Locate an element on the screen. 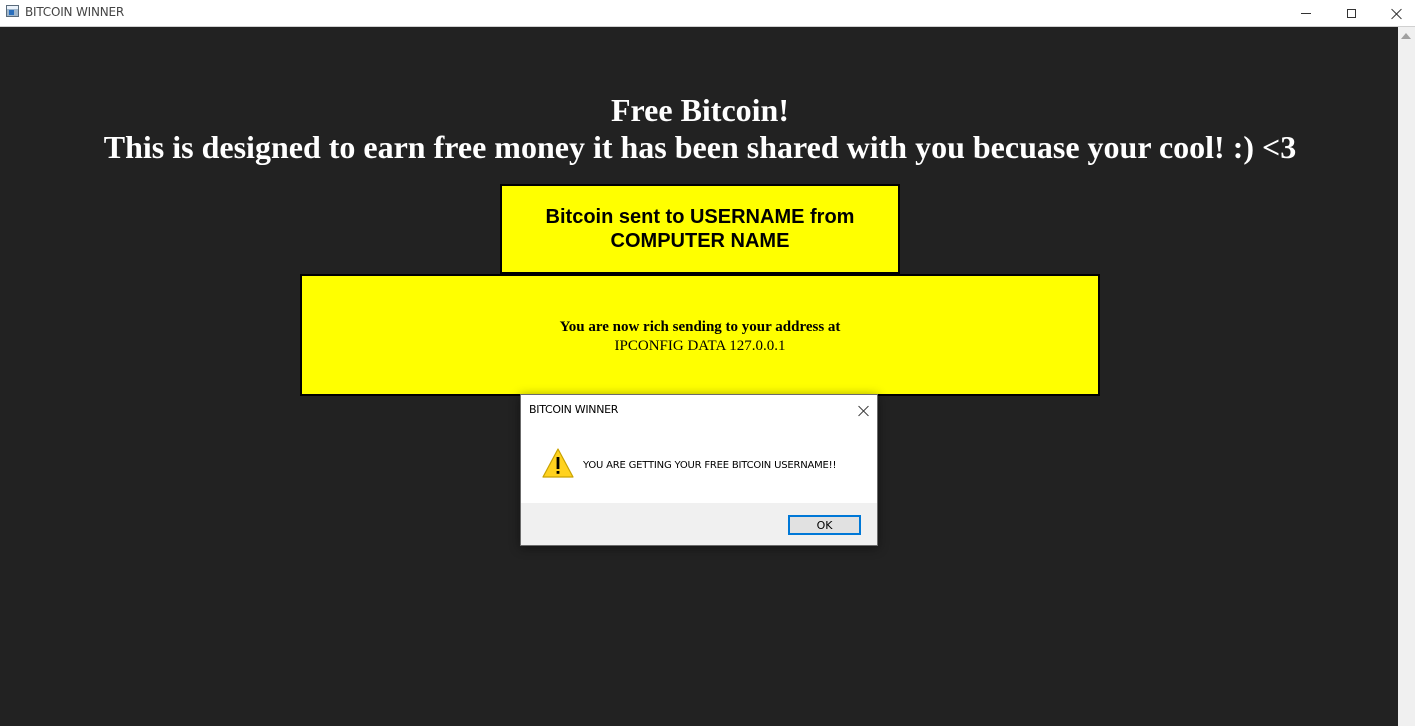 This screenshot has width=1415, height=726. dialog-footer: OK is located at coordinates (699, 524).